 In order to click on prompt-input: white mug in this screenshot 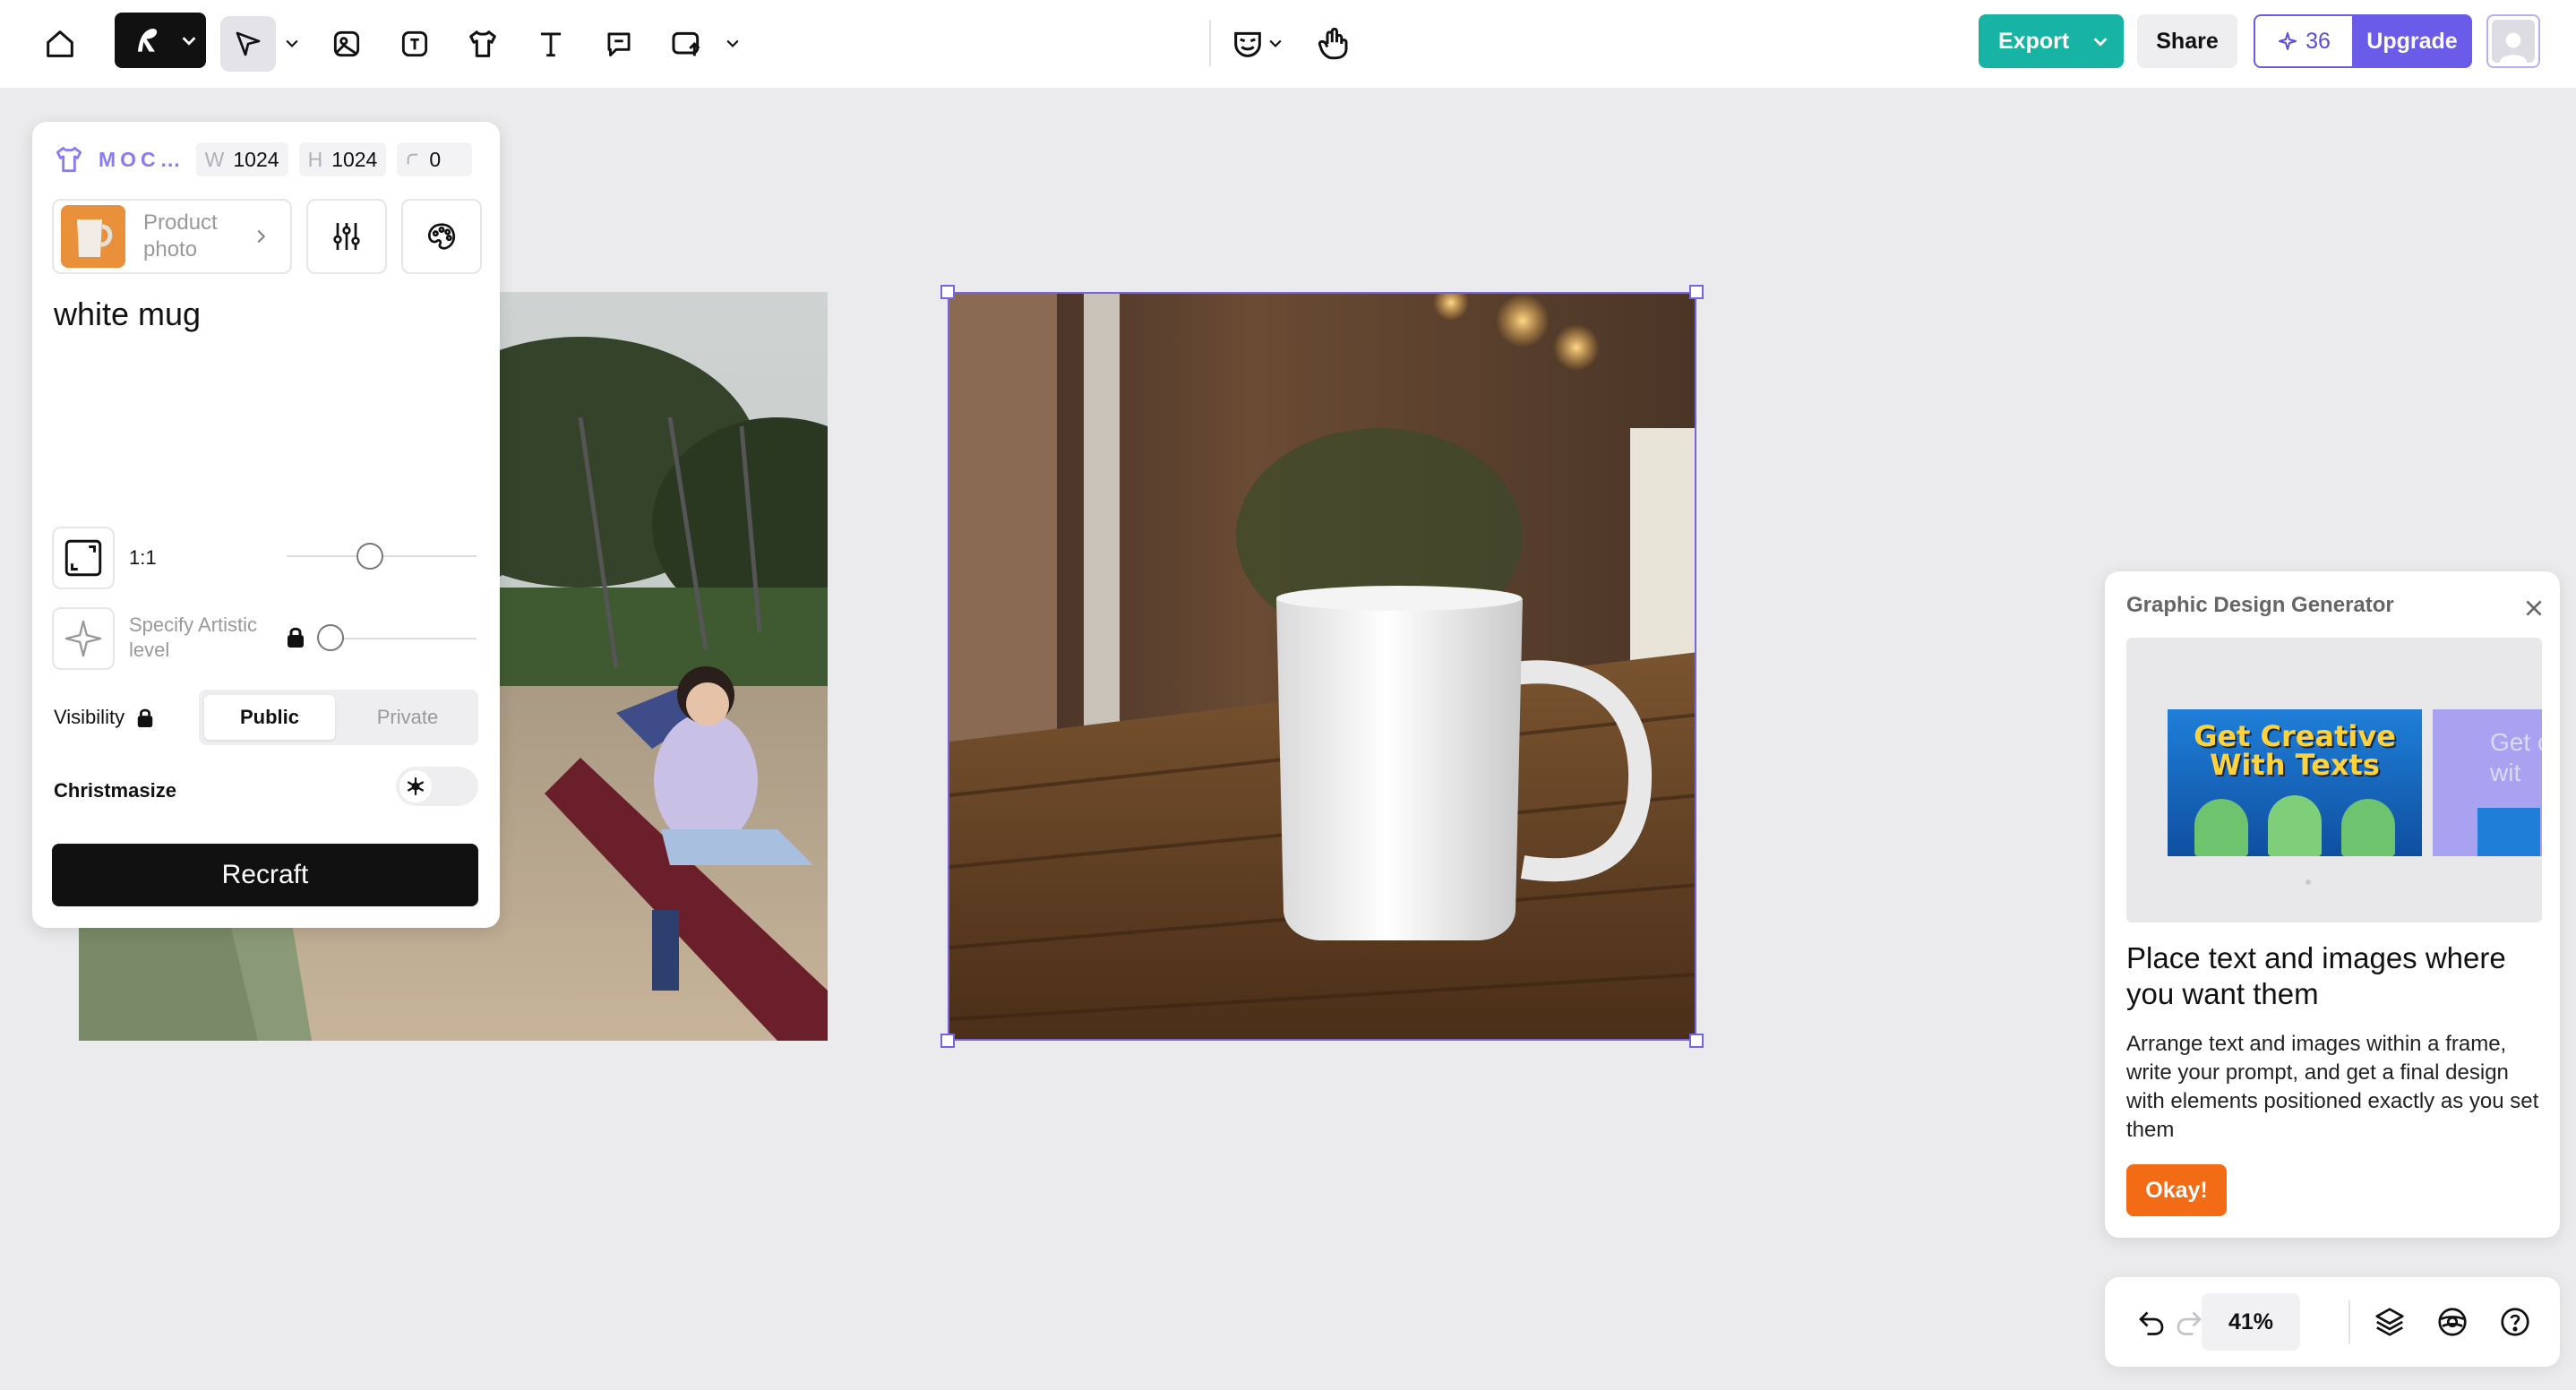, I will do `click(127, 314)`.